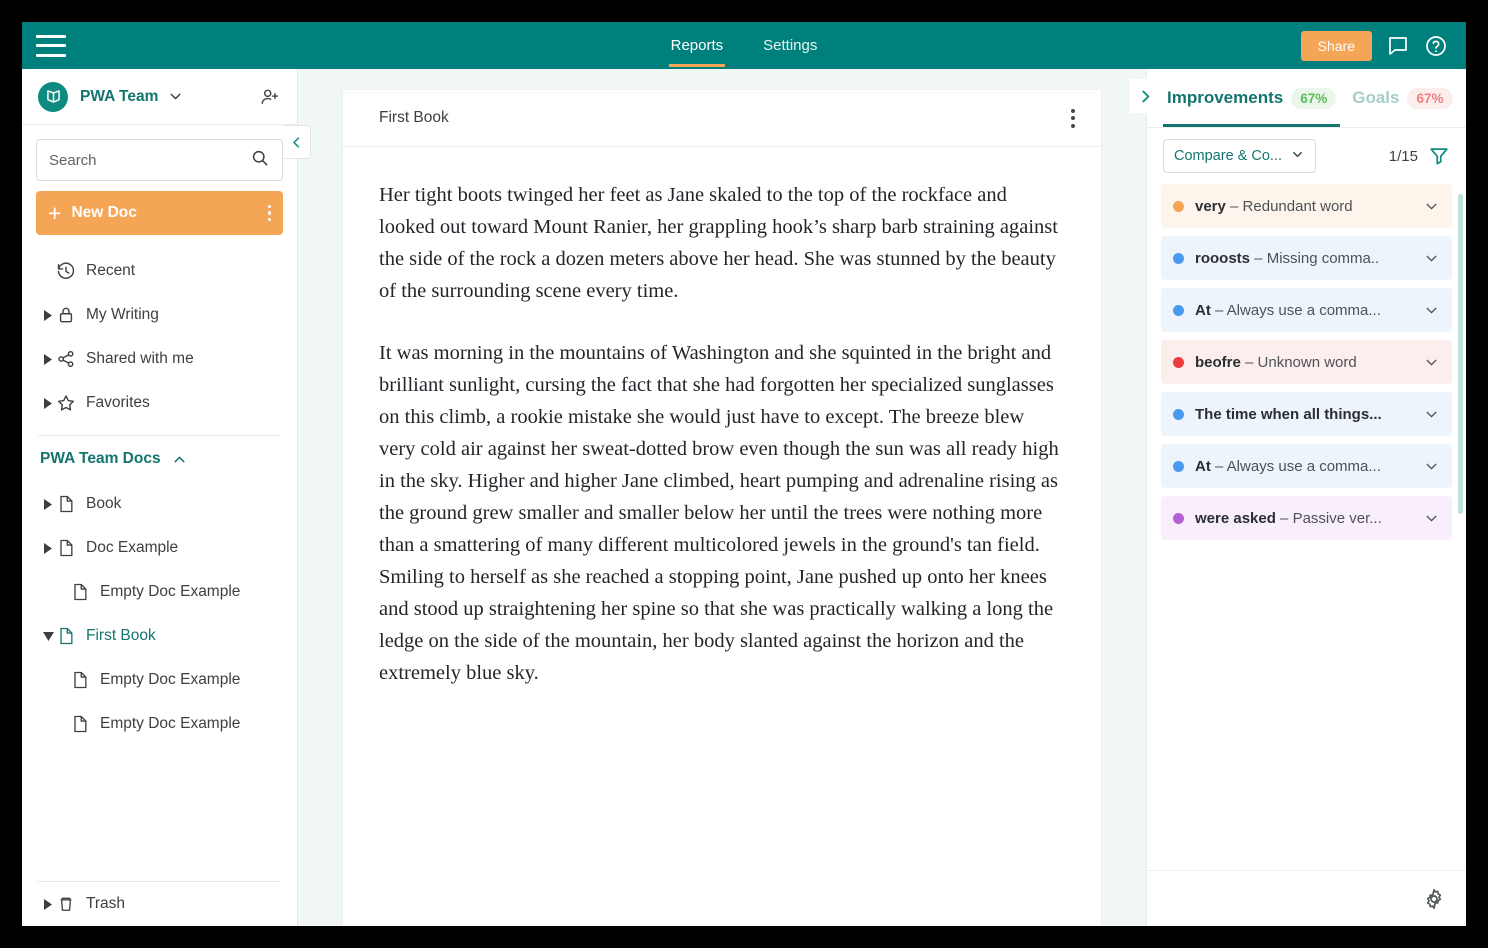  I want to click on sidebar-item-trash: Trash, so click(159, 904).